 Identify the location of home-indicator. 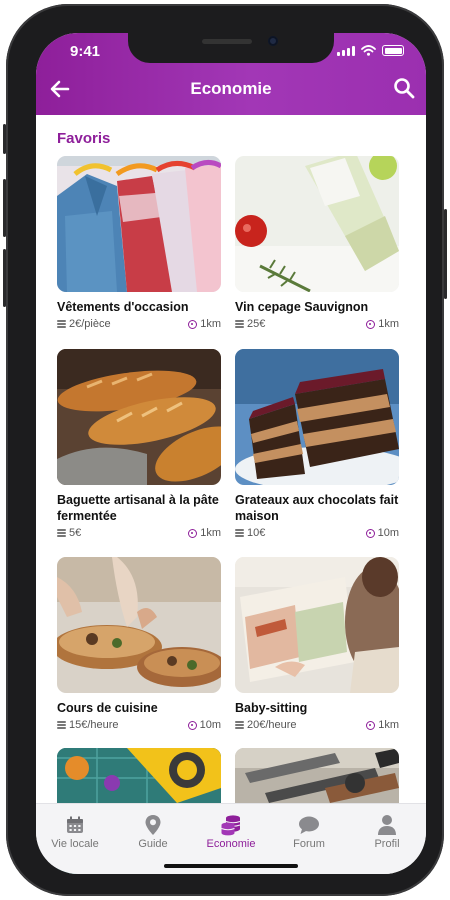
(231, 866).